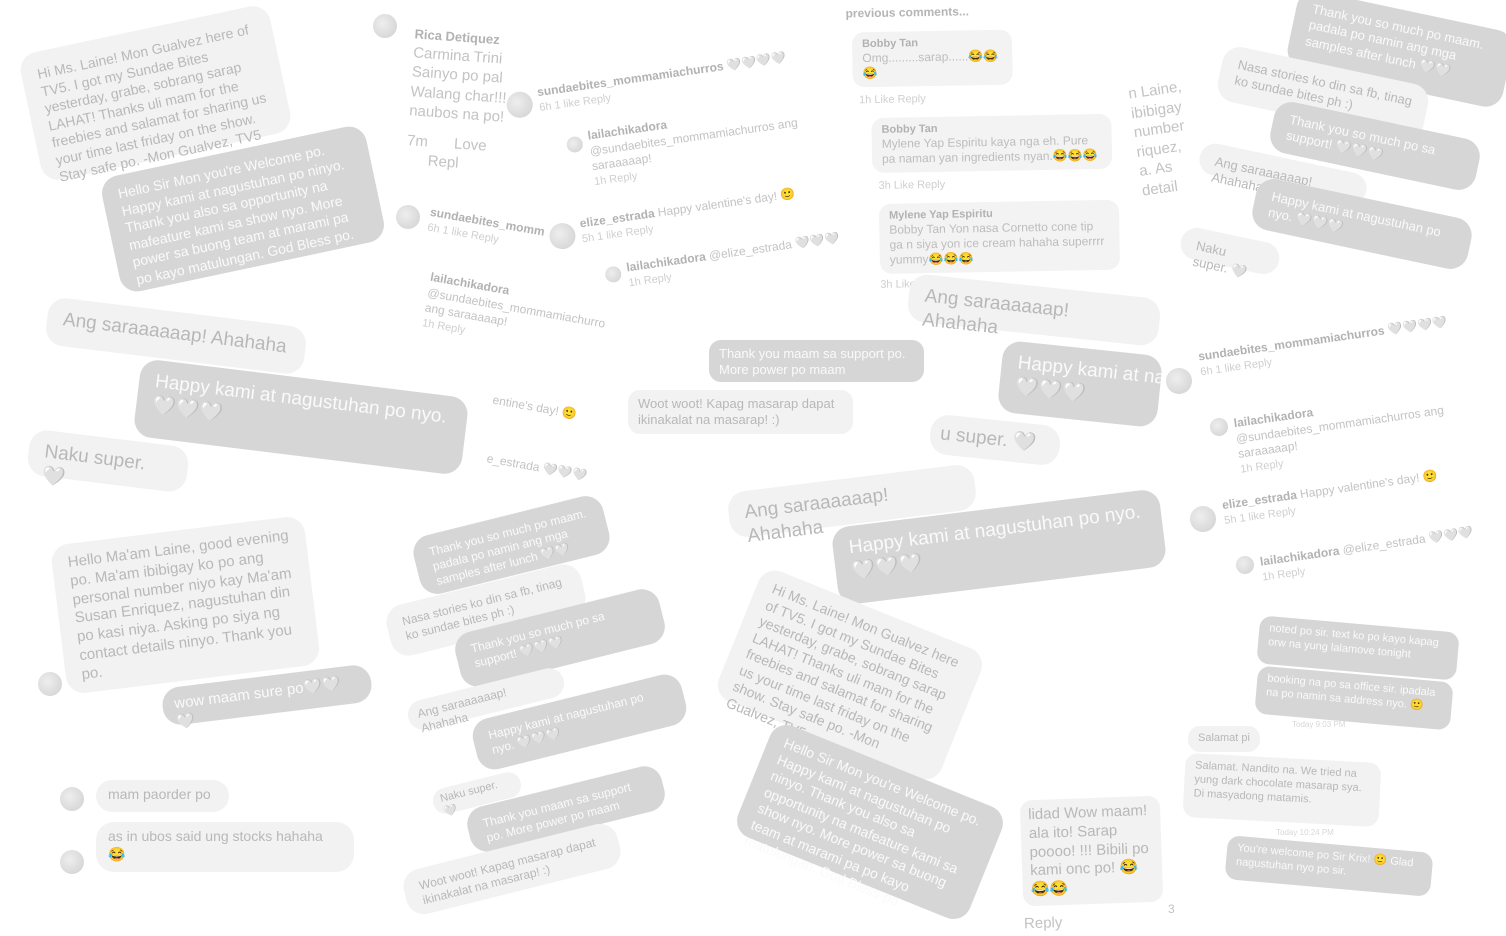 The height and width of the screenshot is (936, 1506). What do you see at coordinates (417, 141) in the screenshot?
I see `rica-time: 7m` at bounding box center [417, 141].